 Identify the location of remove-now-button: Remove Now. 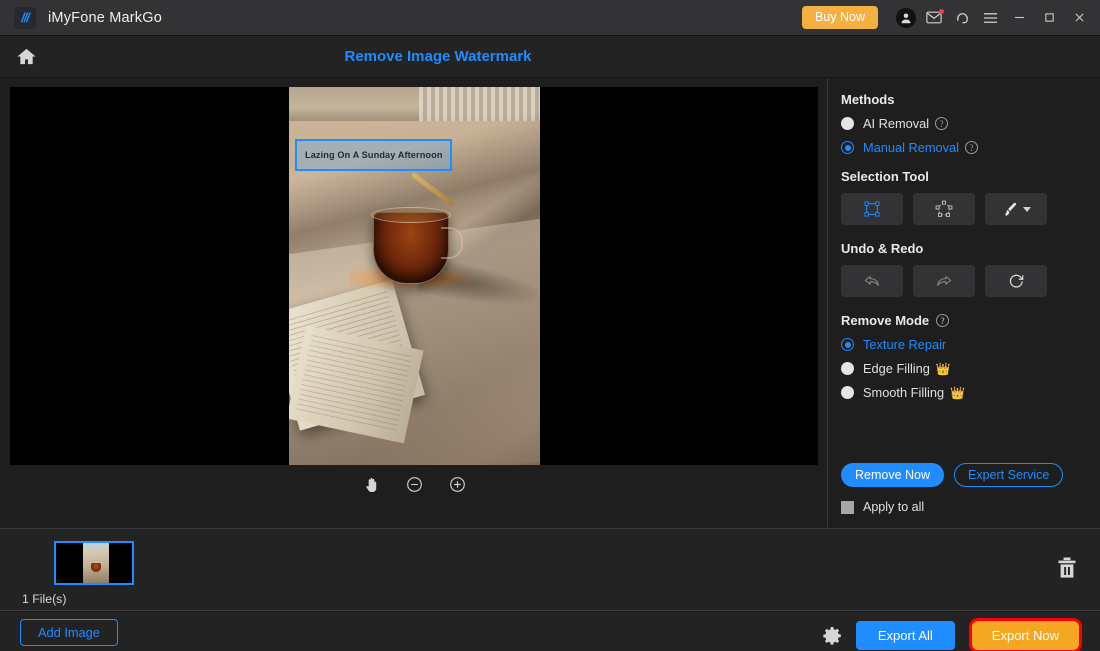
(893, 475).